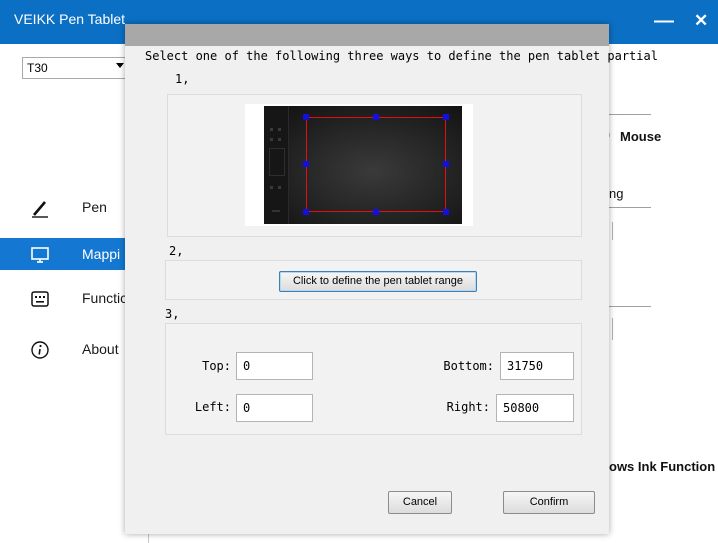 Image resolution: width=718 pixels, height=543 pixels. What do you see at coordinates (535, 408) in the screenshot?
I see `right-input: 50800` at bounding box center [535, 408].